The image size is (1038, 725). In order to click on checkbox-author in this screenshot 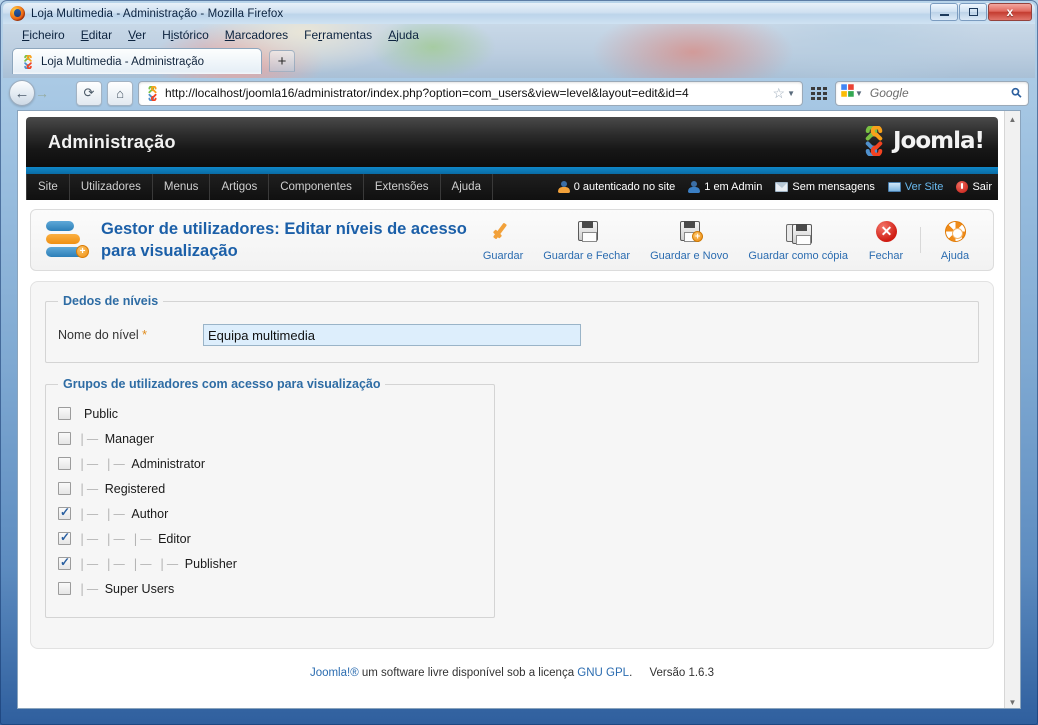, I will do `click(64, 512)`.